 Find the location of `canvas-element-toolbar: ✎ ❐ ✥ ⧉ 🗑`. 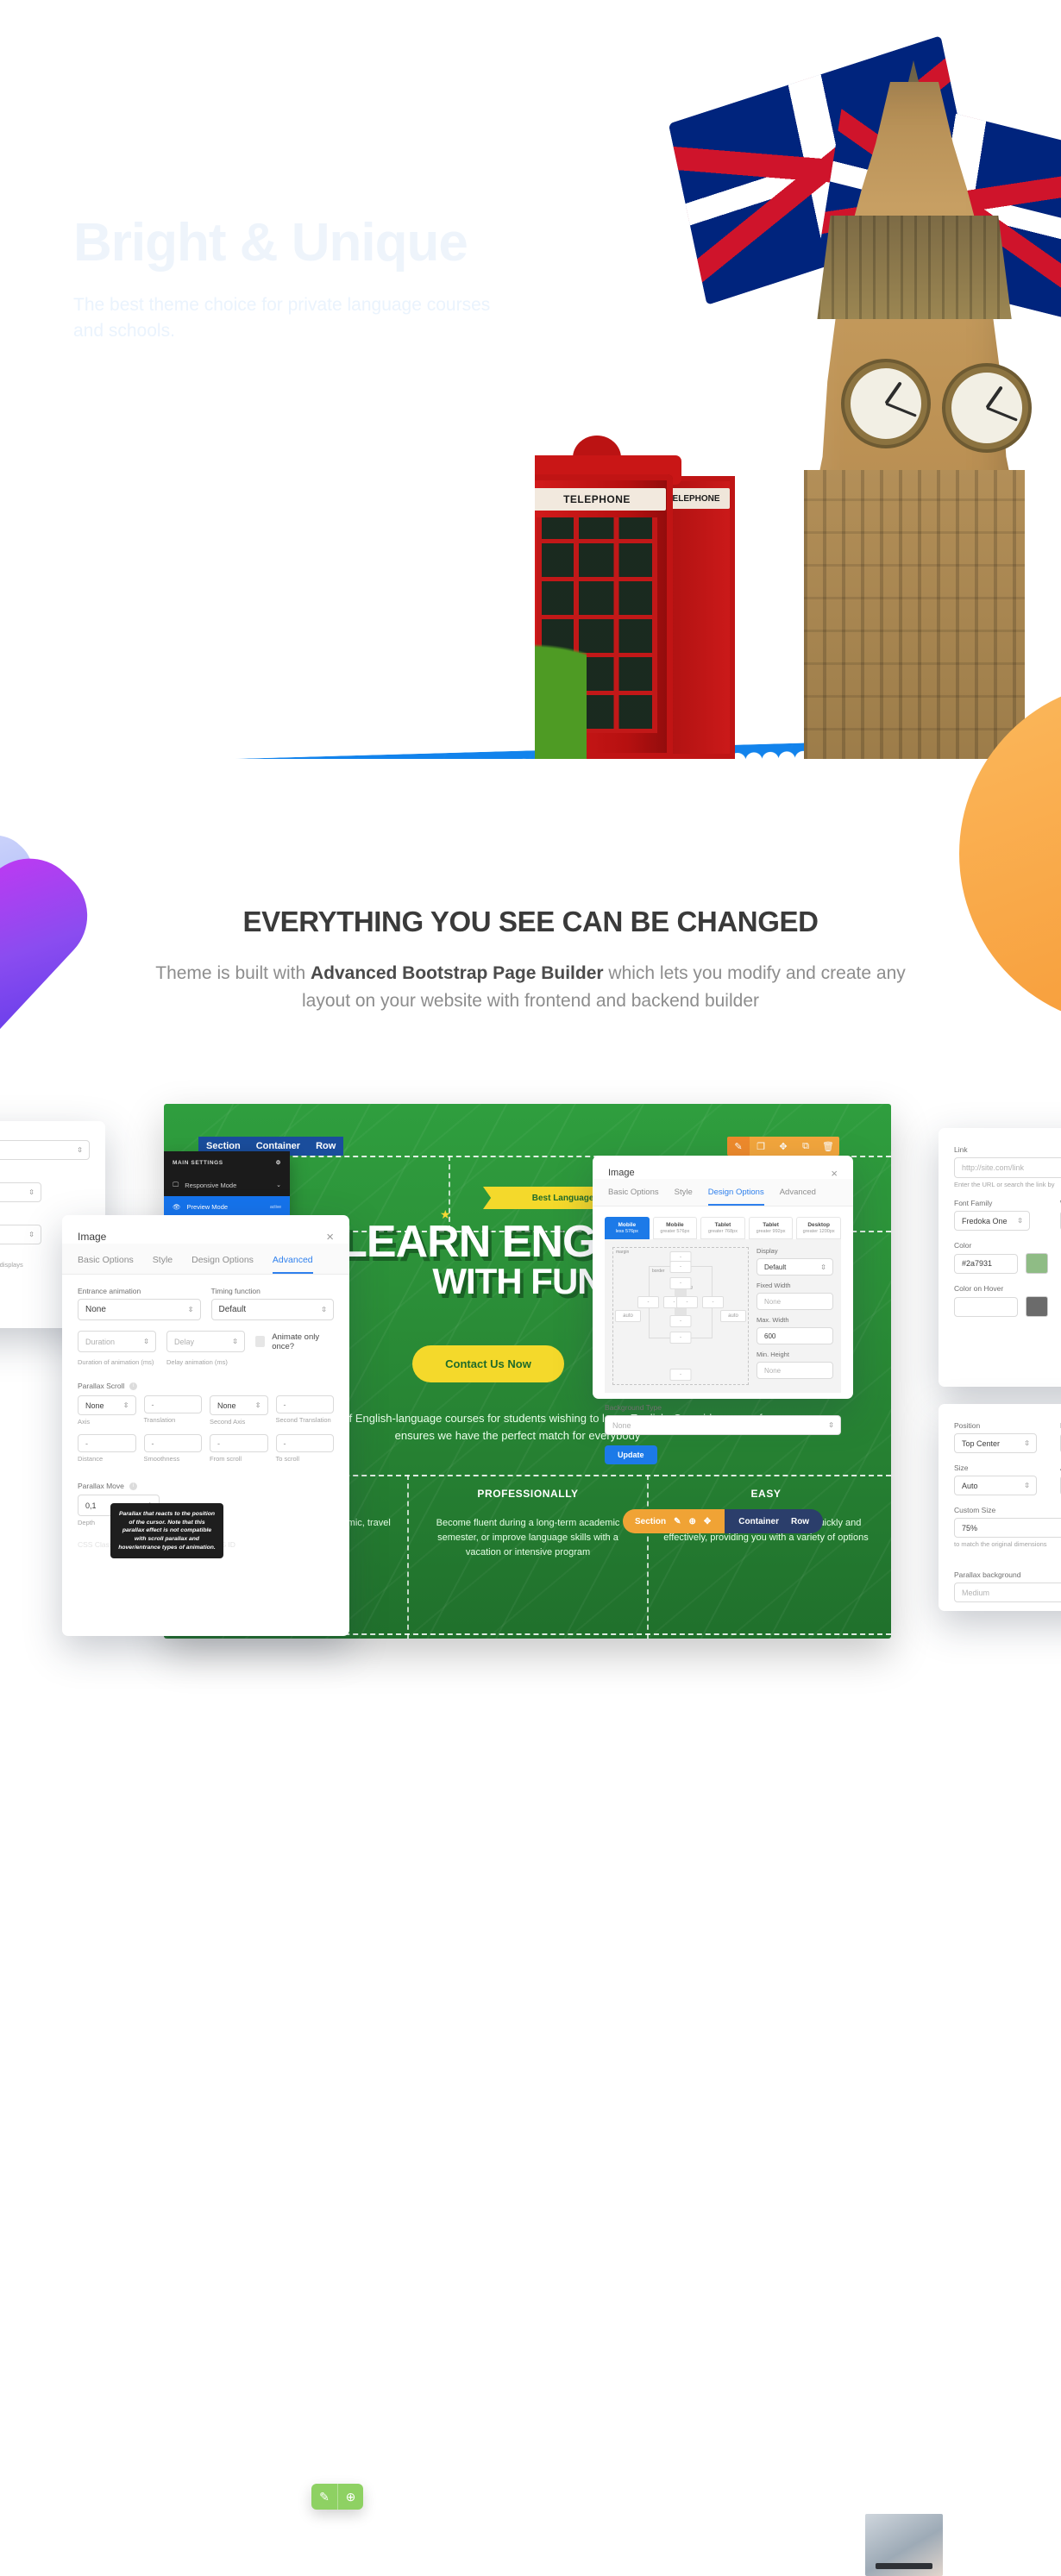

canvas-element-toolbar: ✎ ❐ ✥ ⧉ 🗑 is located at coordinates (783, 1146).